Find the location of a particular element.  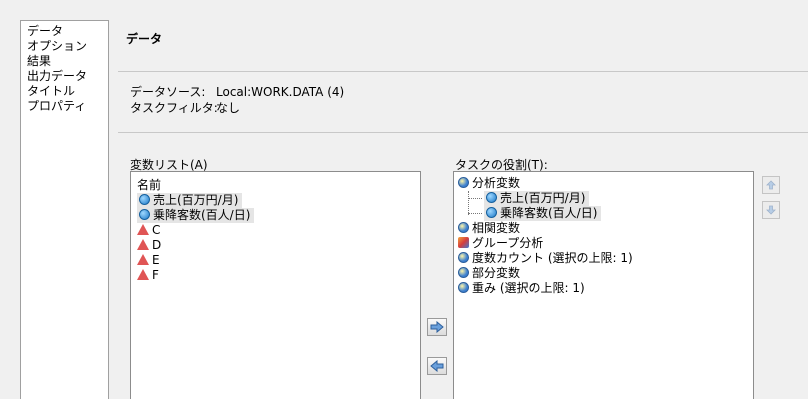

task-filter-value: なし is located at coordinates (228, 108).